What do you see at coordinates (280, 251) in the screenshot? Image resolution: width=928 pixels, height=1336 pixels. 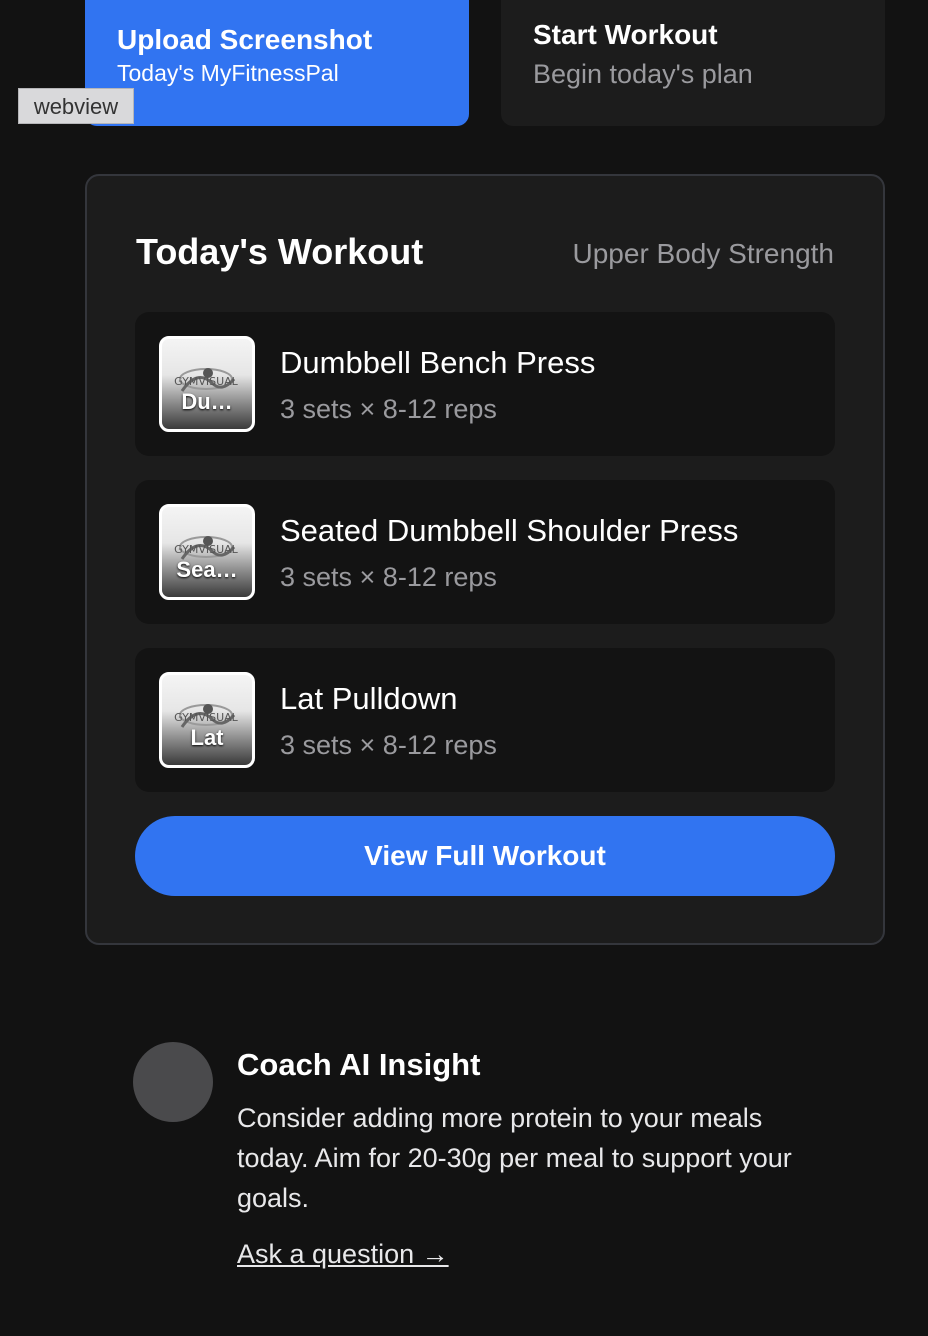 I see `workout-title: Today's Workout` at bounding box center [280, 251].